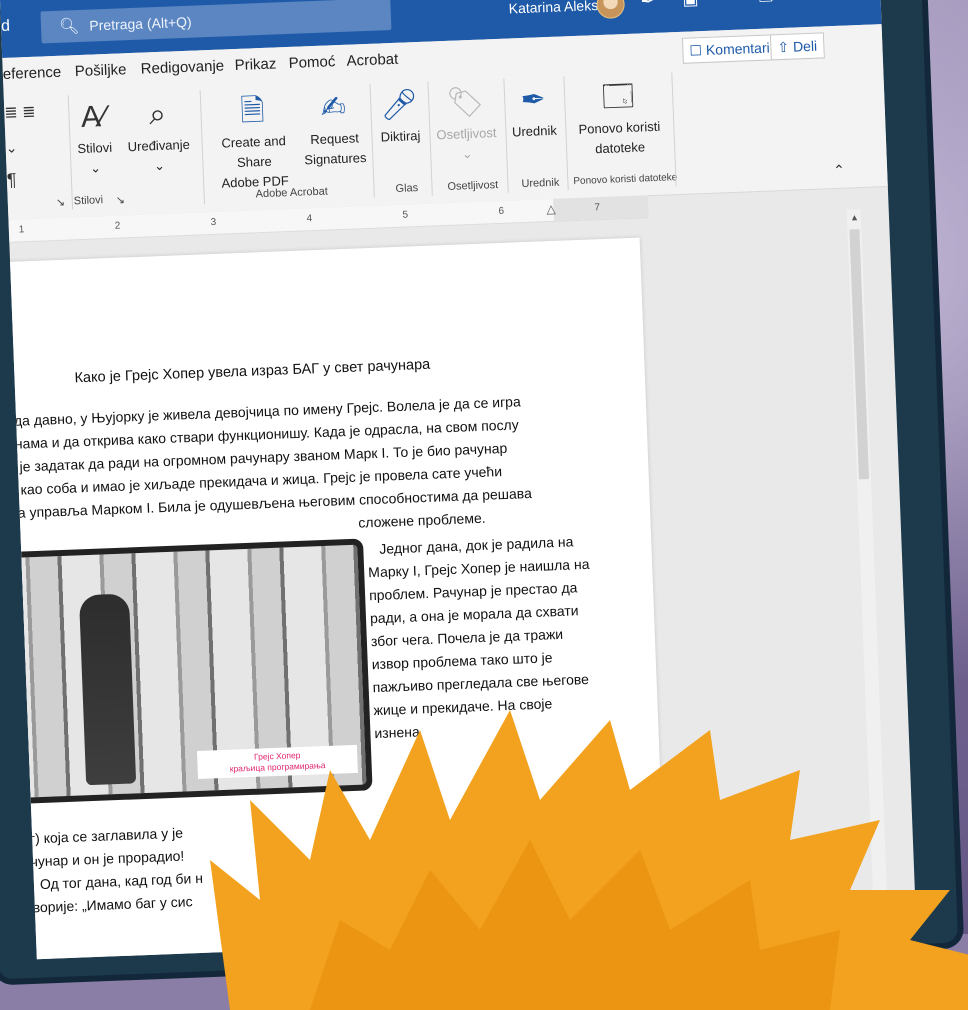 The width and height of the screenshot is (968, 1010). What do you see at coordinates (93, 117) in the screenshot?
I see `styles-icon: A⁄` at bounding box center [93, 117].